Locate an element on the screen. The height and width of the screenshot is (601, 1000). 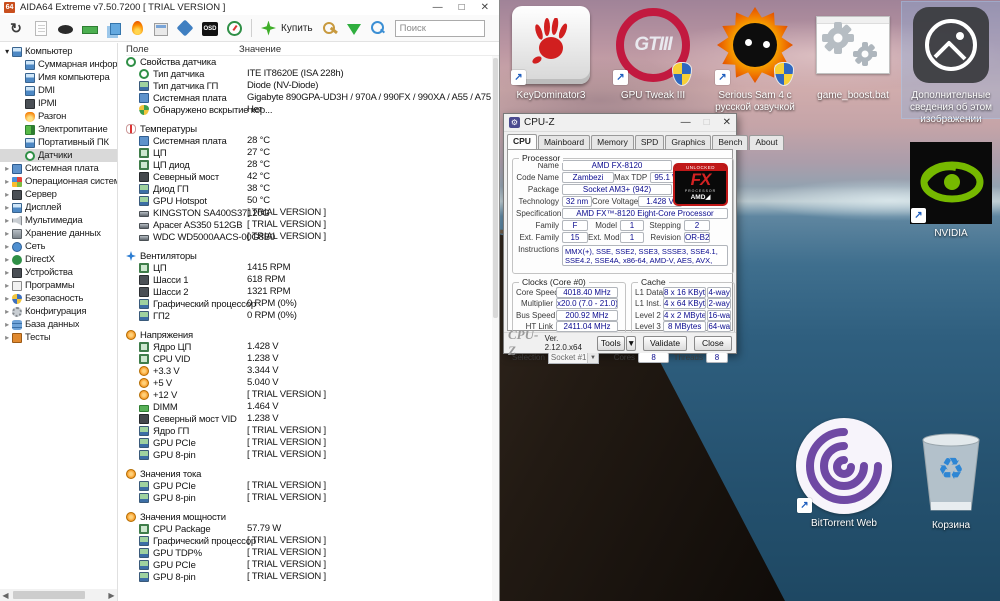
sidebar-item-22: ▸ Тесты is located at coordinates (58, 337).